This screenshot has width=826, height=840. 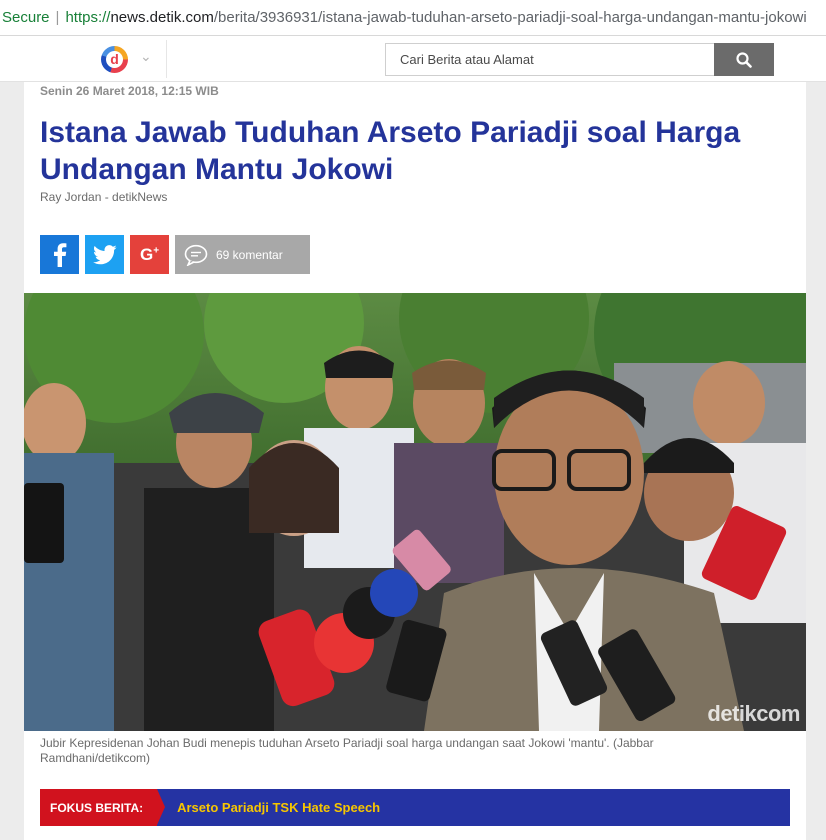 I want to click on search-icon, so click(x=744, y=59).